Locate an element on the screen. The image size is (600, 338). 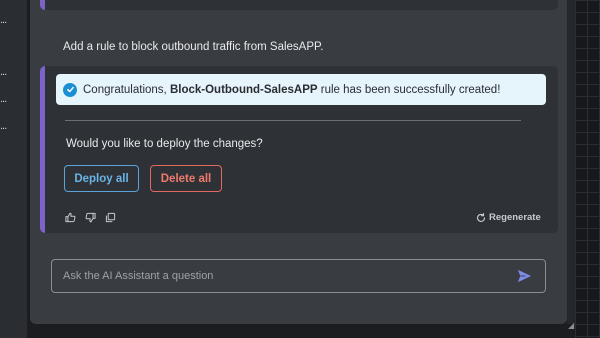
previous-response-card is located at coordinates (299, 5).